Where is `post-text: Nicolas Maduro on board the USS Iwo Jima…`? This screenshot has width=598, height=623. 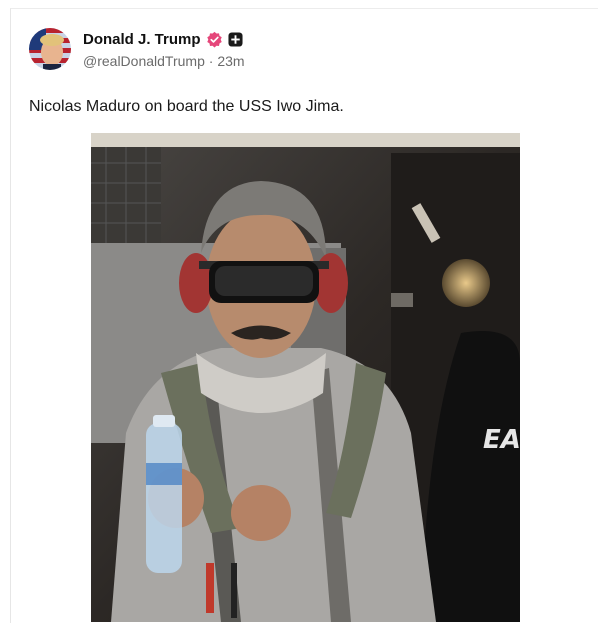
post-text: Nicolas Maduro on board the USS Iwo Jima… is located at coordinates (186, 106).